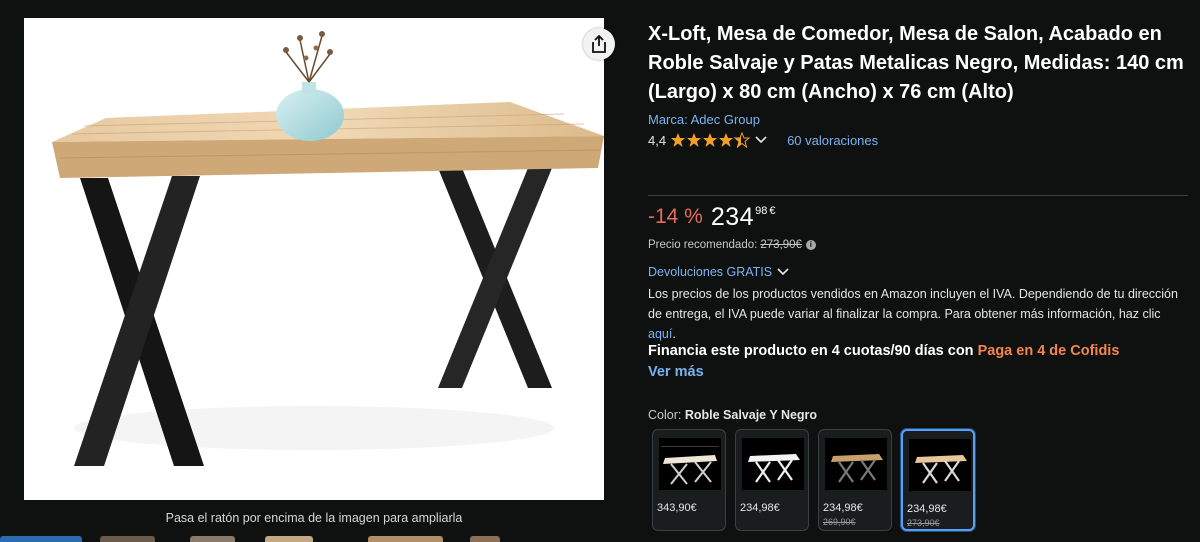 This screenshot has width=1200, height=542. I want to click on section-divider, so click(918, 195).